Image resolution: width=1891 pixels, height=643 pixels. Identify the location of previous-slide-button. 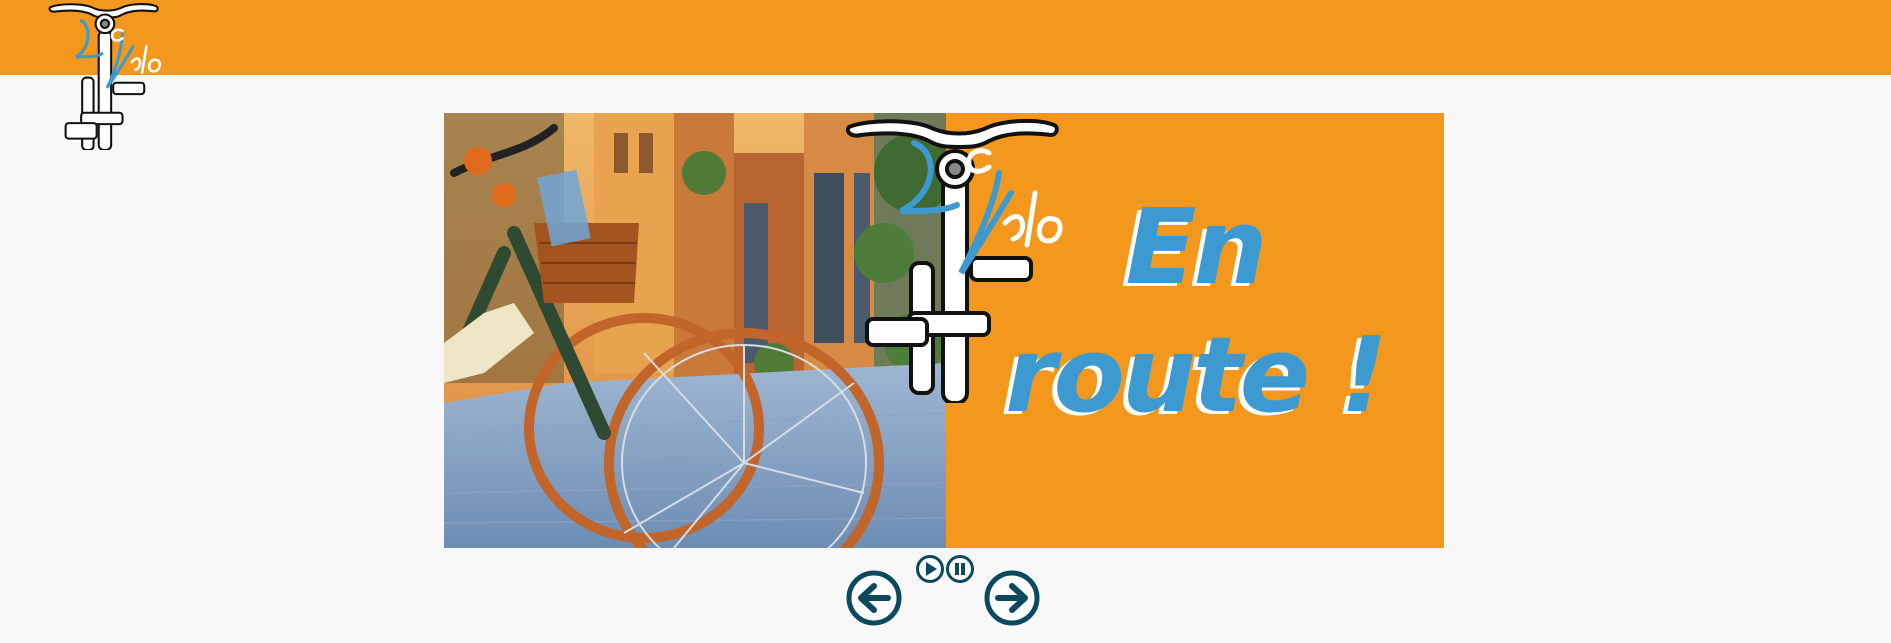
(874, 598).